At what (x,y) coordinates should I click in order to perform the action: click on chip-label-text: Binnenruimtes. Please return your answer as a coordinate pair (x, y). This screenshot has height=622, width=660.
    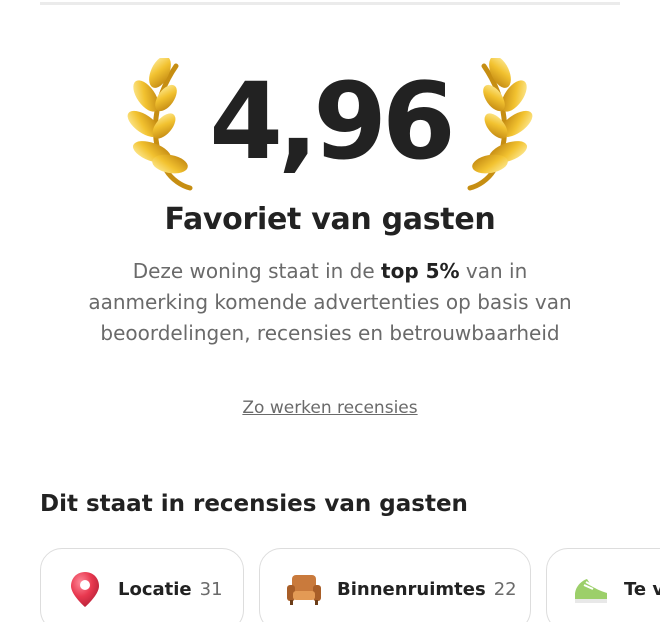
    Looking at the image, I should click on (411, 589).